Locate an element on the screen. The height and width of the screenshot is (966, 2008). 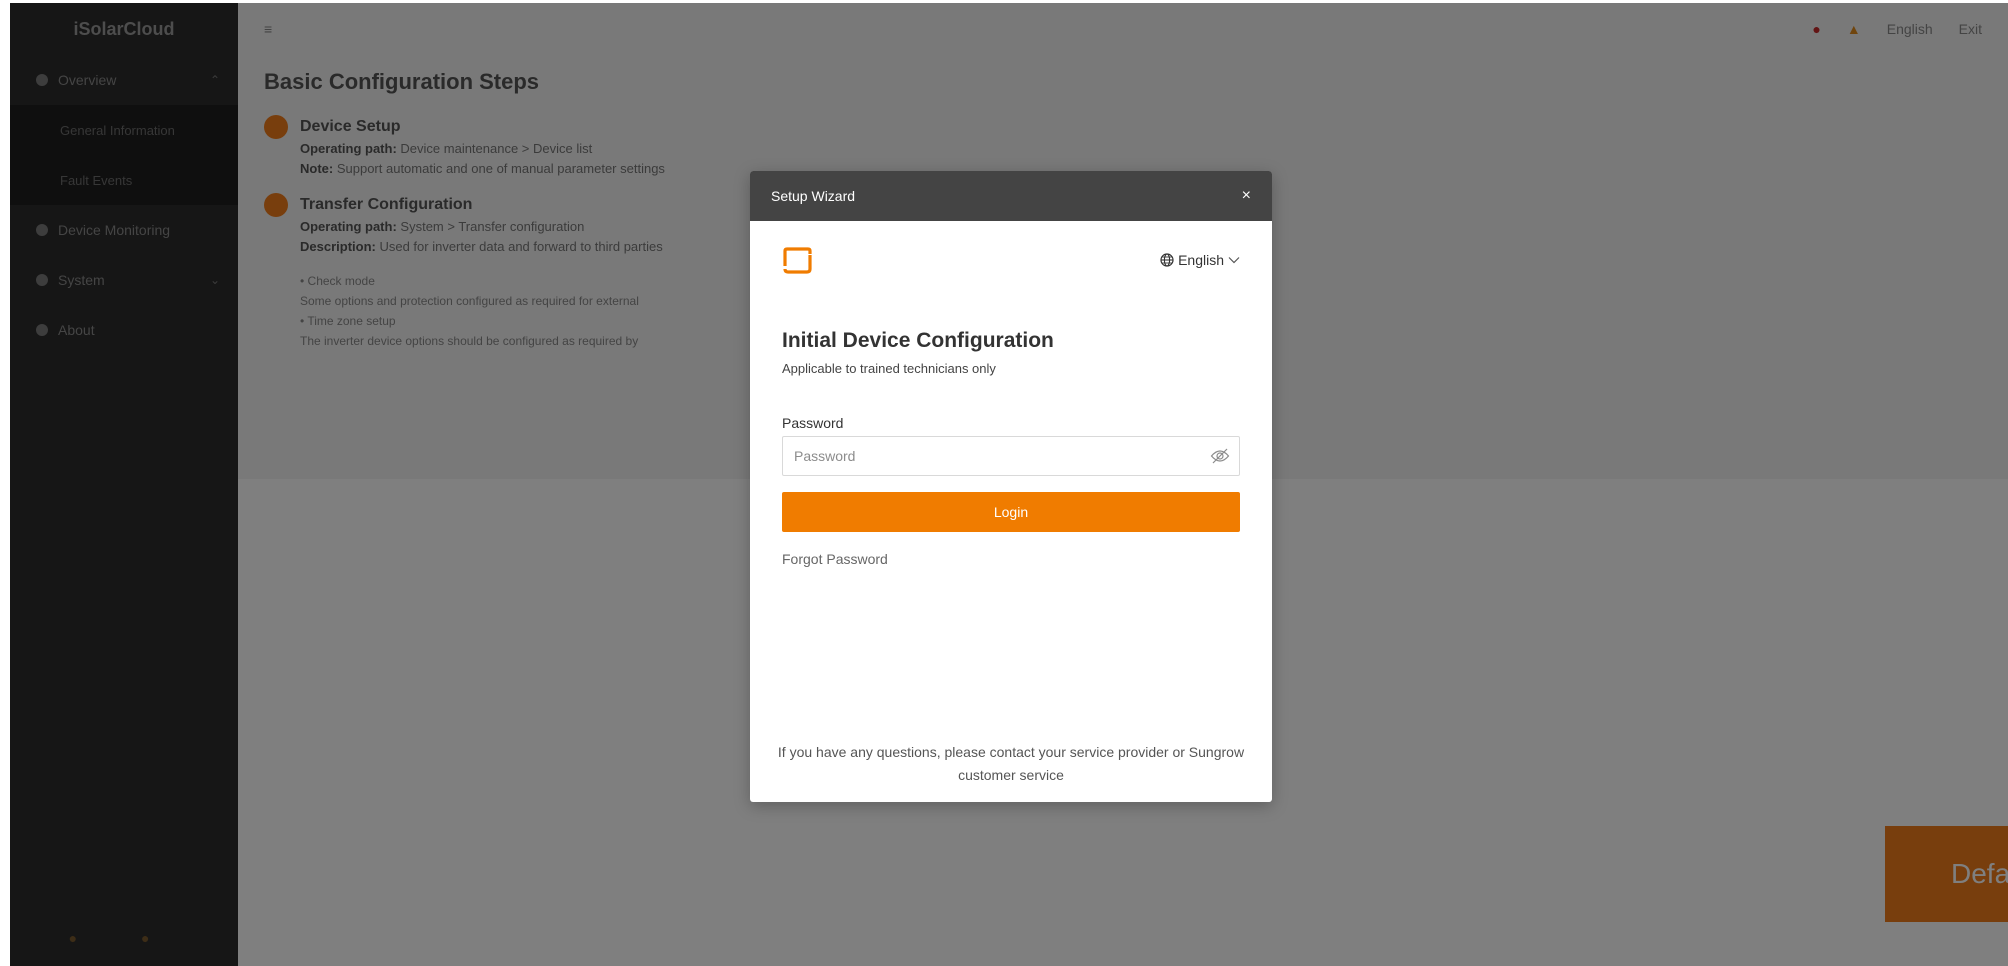
password-input is located at coordinates (1011, 456).